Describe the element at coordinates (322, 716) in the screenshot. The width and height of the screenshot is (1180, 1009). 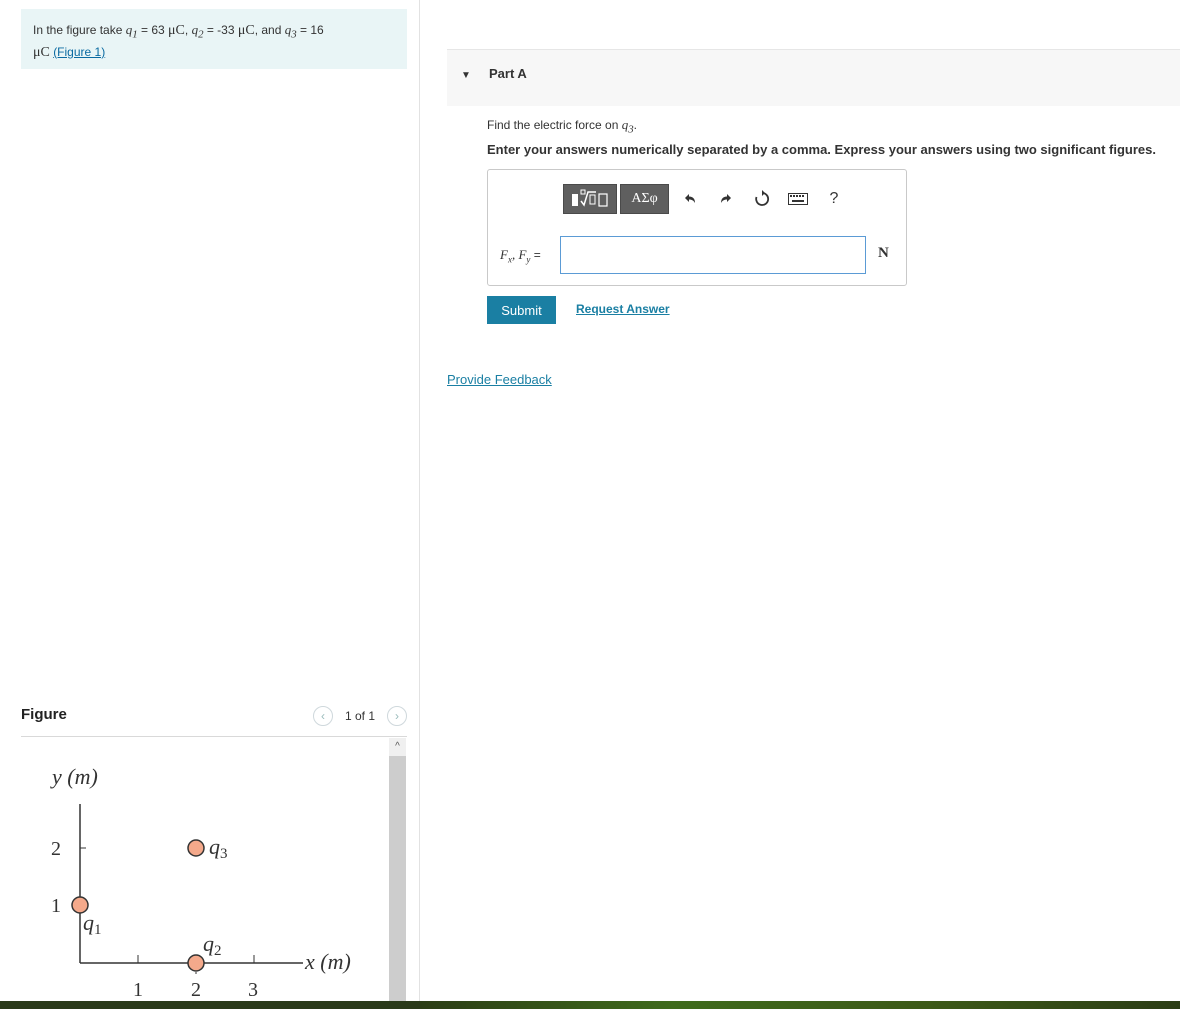
I see `chevron-left-icon: ‹` at that location.